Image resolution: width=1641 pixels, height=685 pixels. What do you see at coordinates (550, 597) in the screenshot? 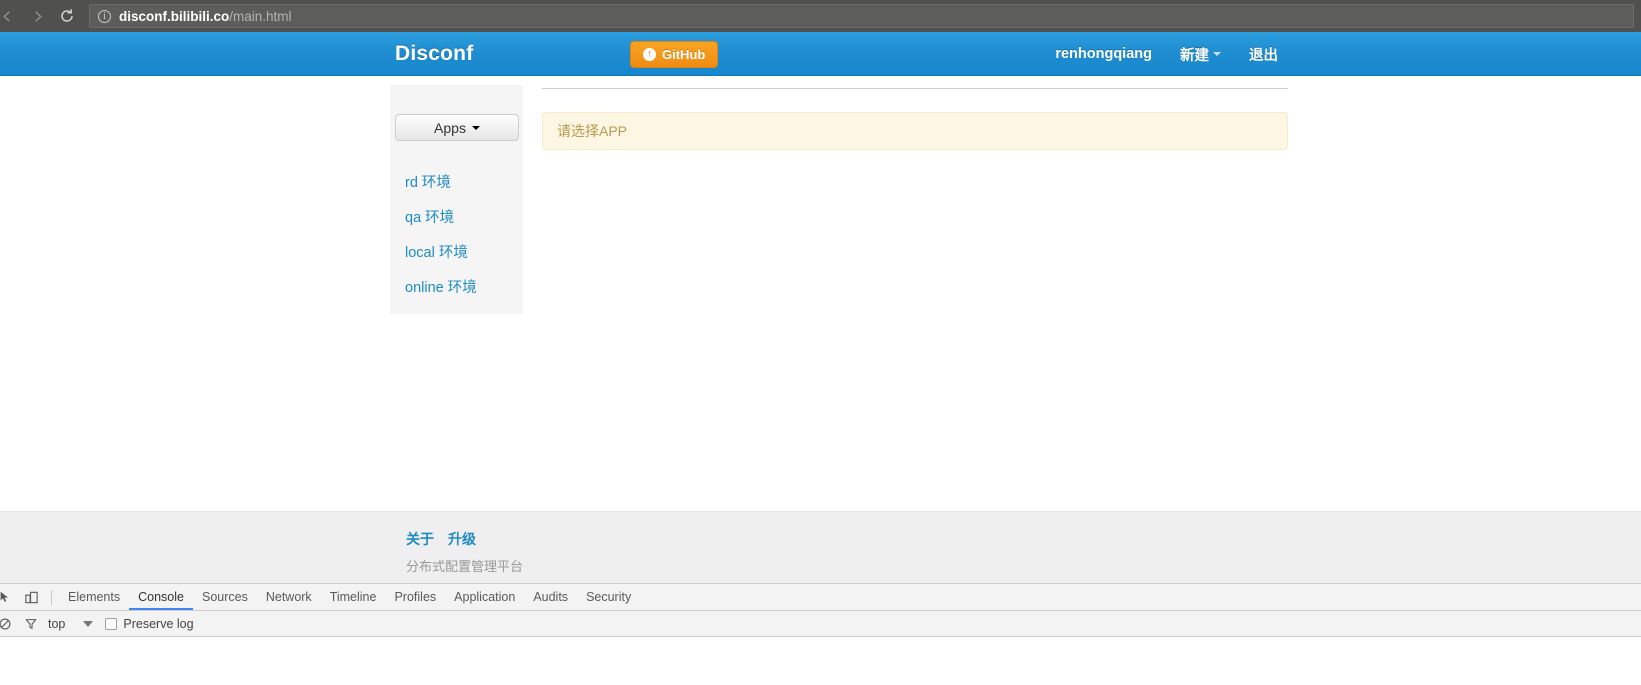
I see `tab-audits: Audits` at bounding box center [550, 597].